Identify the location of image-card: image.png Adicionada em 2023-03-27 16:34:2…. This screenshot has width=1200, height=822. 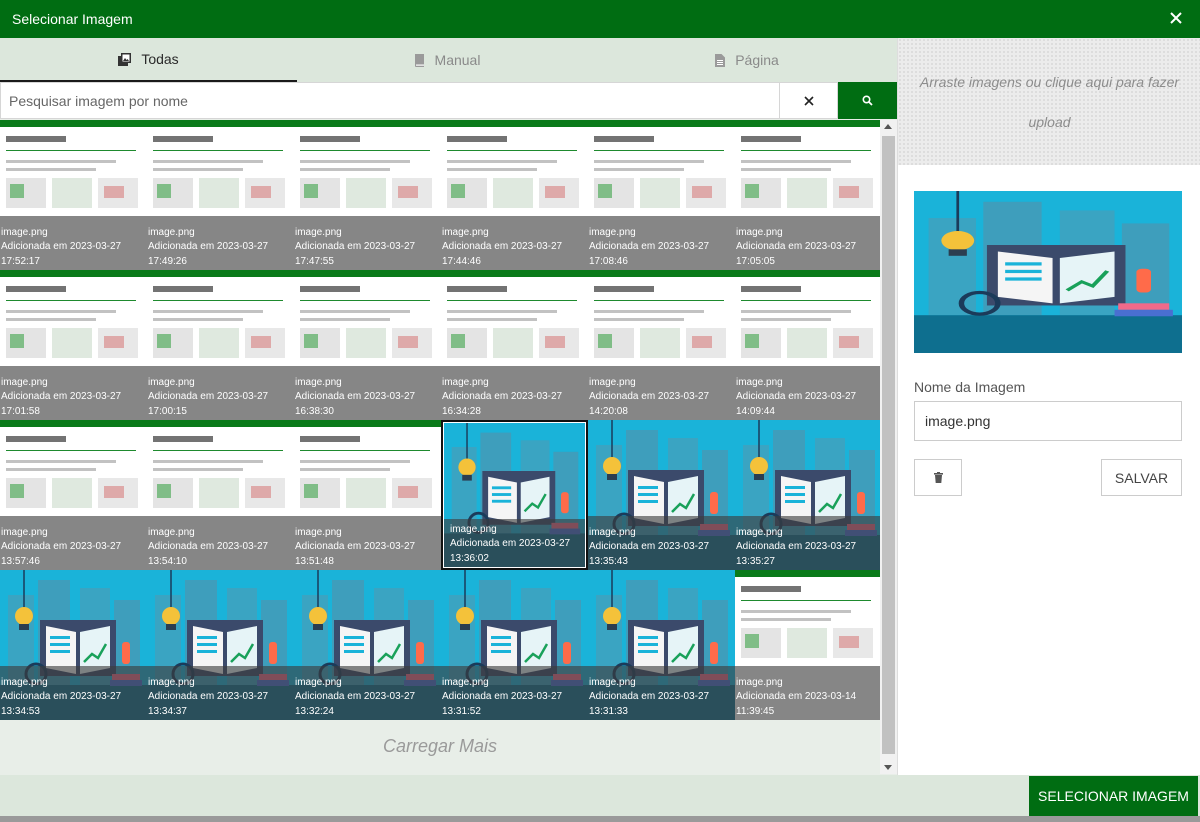
(514, 345).